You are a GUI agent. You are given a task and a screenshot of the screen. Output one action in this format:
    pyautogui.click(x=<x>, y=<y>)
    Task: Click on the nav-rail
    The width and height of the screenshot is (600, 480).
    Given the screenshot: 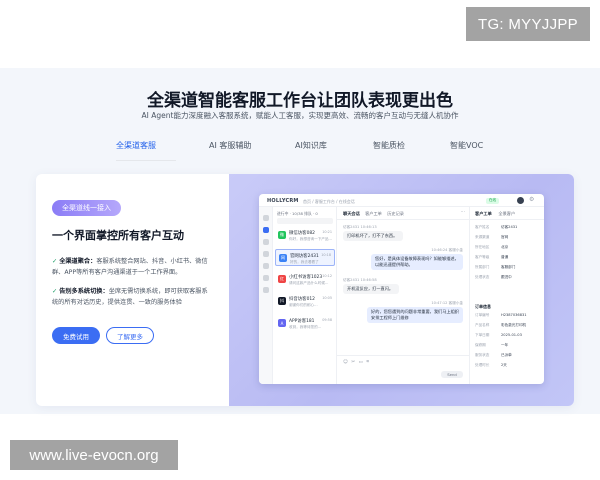 What is the action you would take?
    pyautogui.click(x=266, y=295)
    